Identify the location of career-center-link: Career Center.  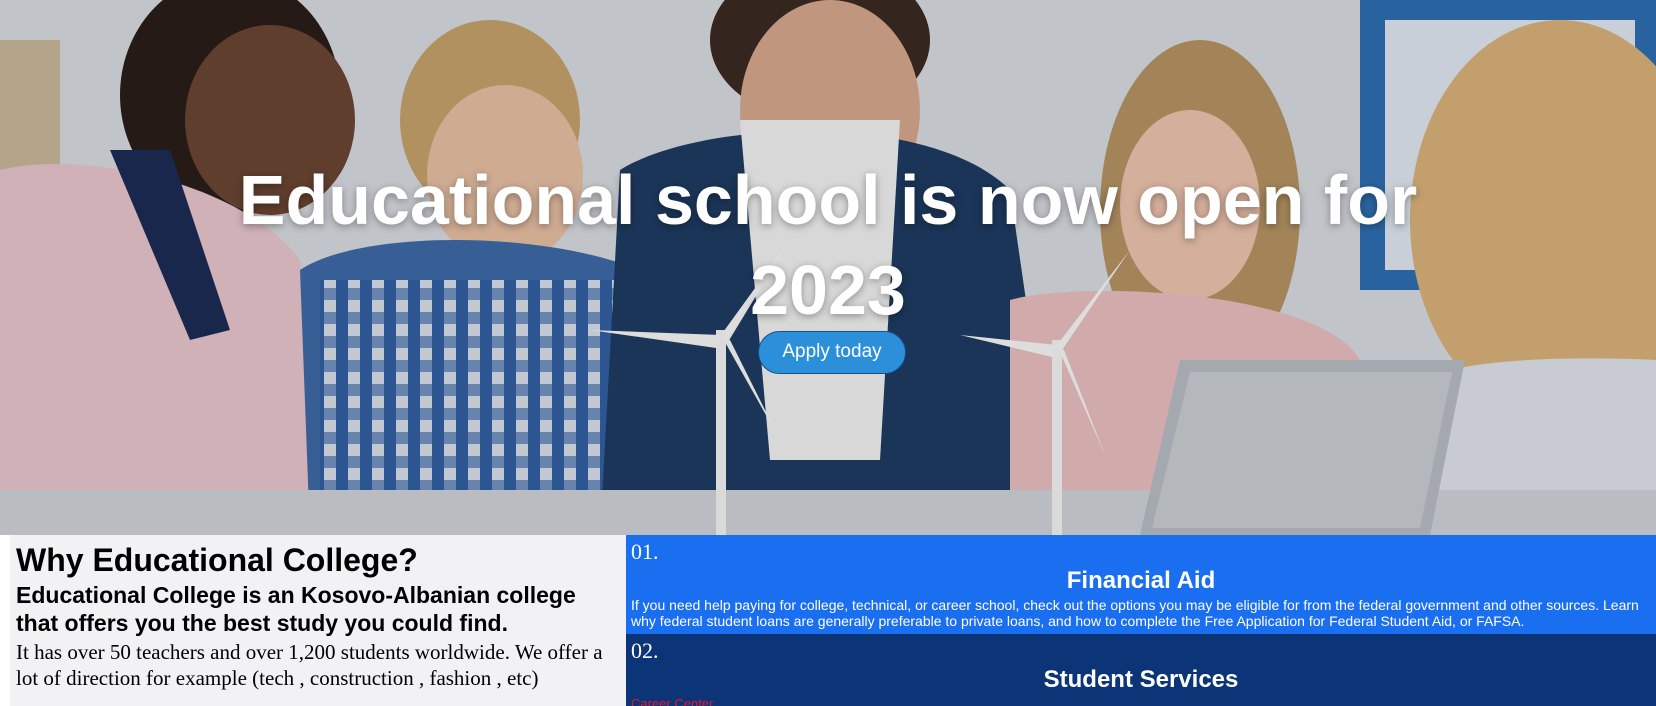
(672, 701).